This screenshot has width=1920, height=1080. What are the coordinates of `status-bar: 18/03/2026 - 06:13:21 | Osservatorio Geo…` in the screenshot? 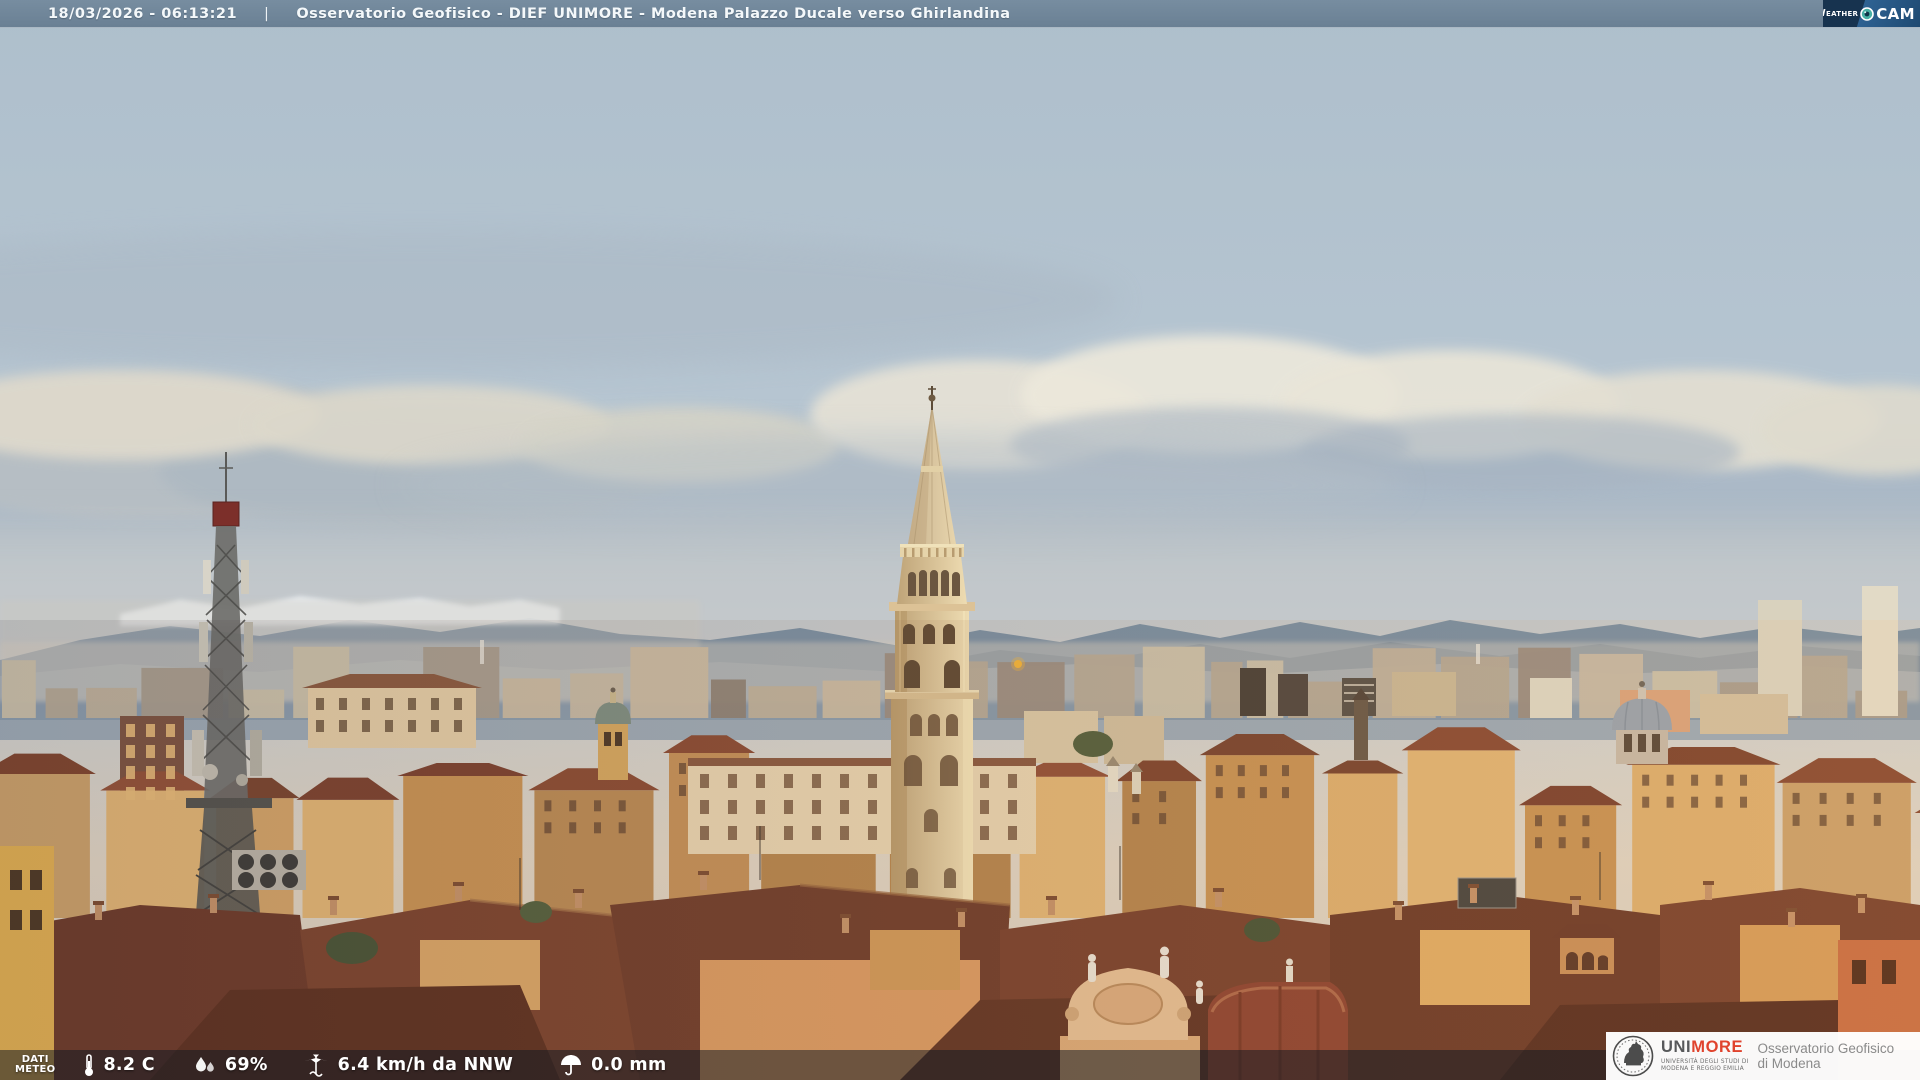 It's located at (960, 14).